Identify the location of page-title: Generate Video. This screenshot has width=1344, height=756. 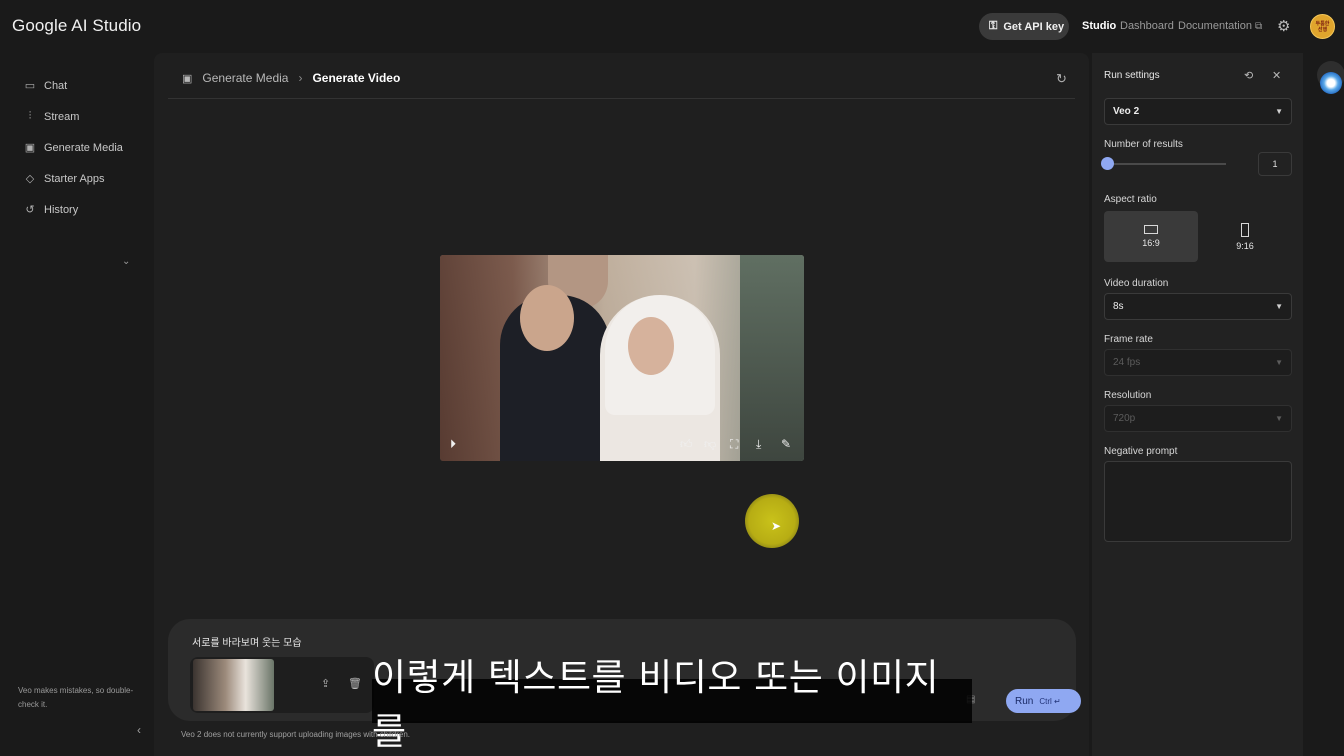
(356, 78).